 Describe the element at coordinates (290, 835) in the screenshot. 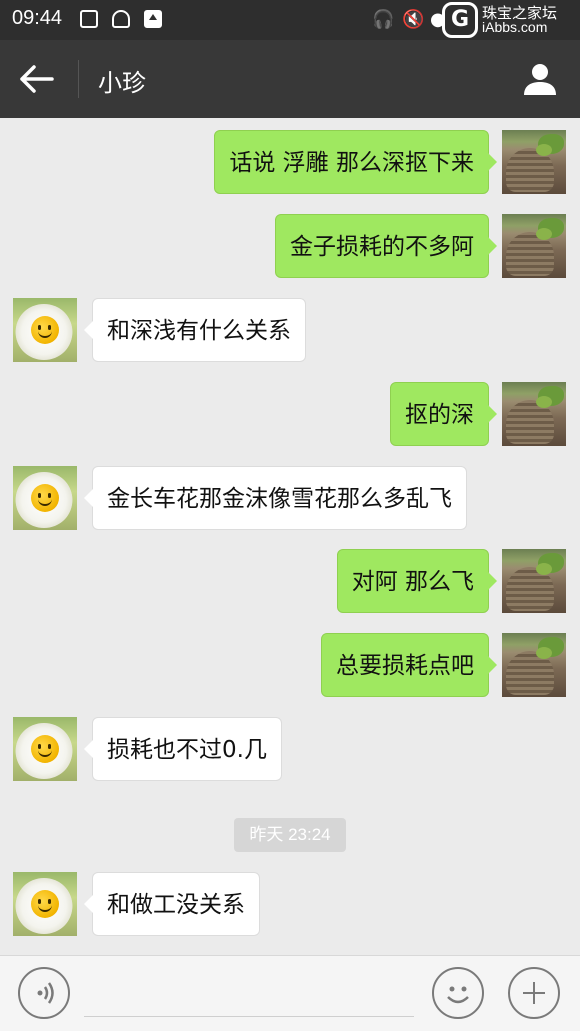

I see `timestamp-divider: 昨天 23:24` at that location.